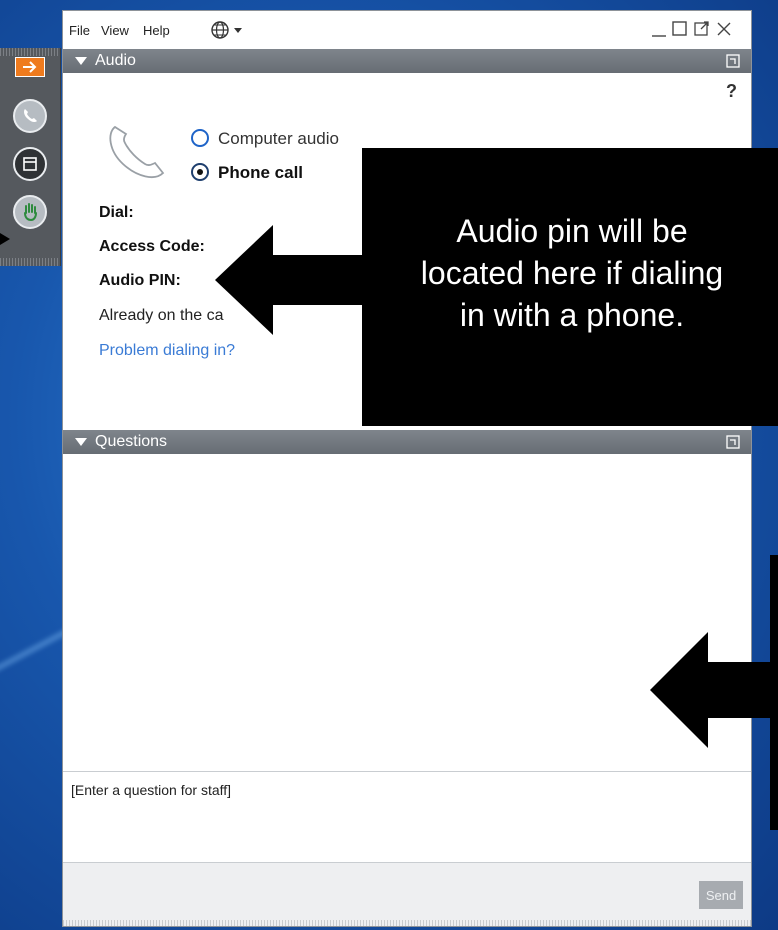 The image size is (778, 930). I want to click on language-menu, so click(230, 31).